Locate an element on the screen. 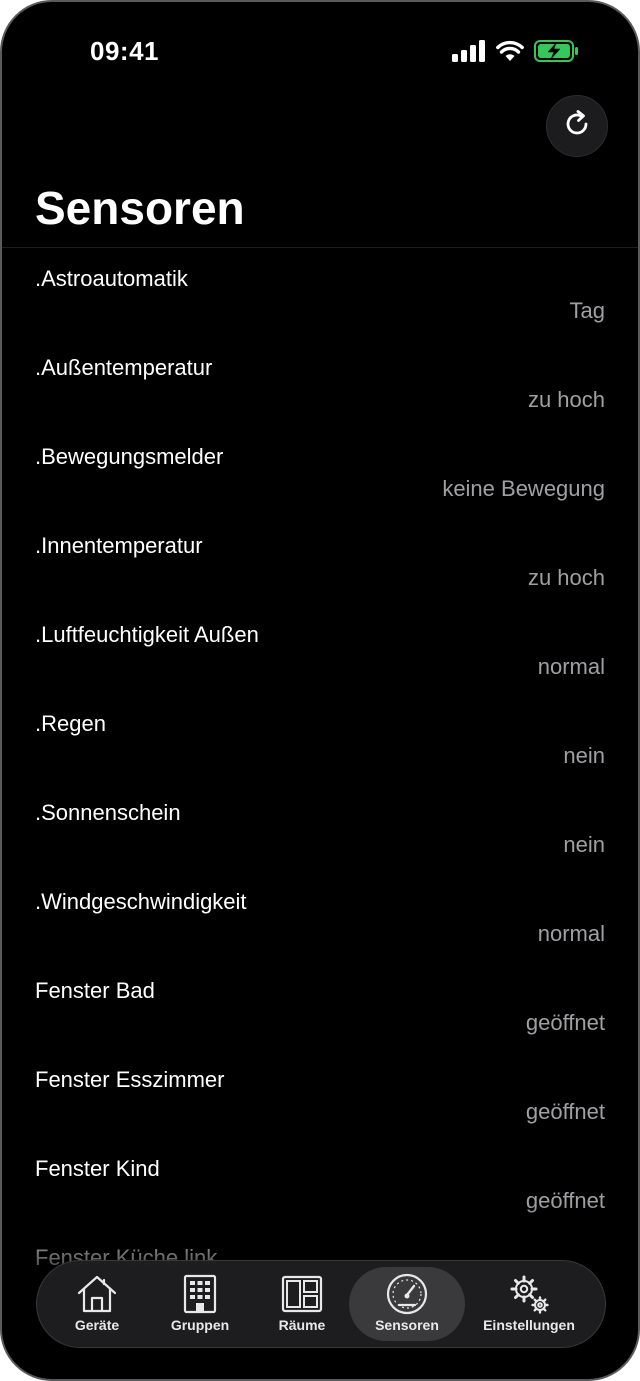  wifi-icon is located at coordinates (510, 53).